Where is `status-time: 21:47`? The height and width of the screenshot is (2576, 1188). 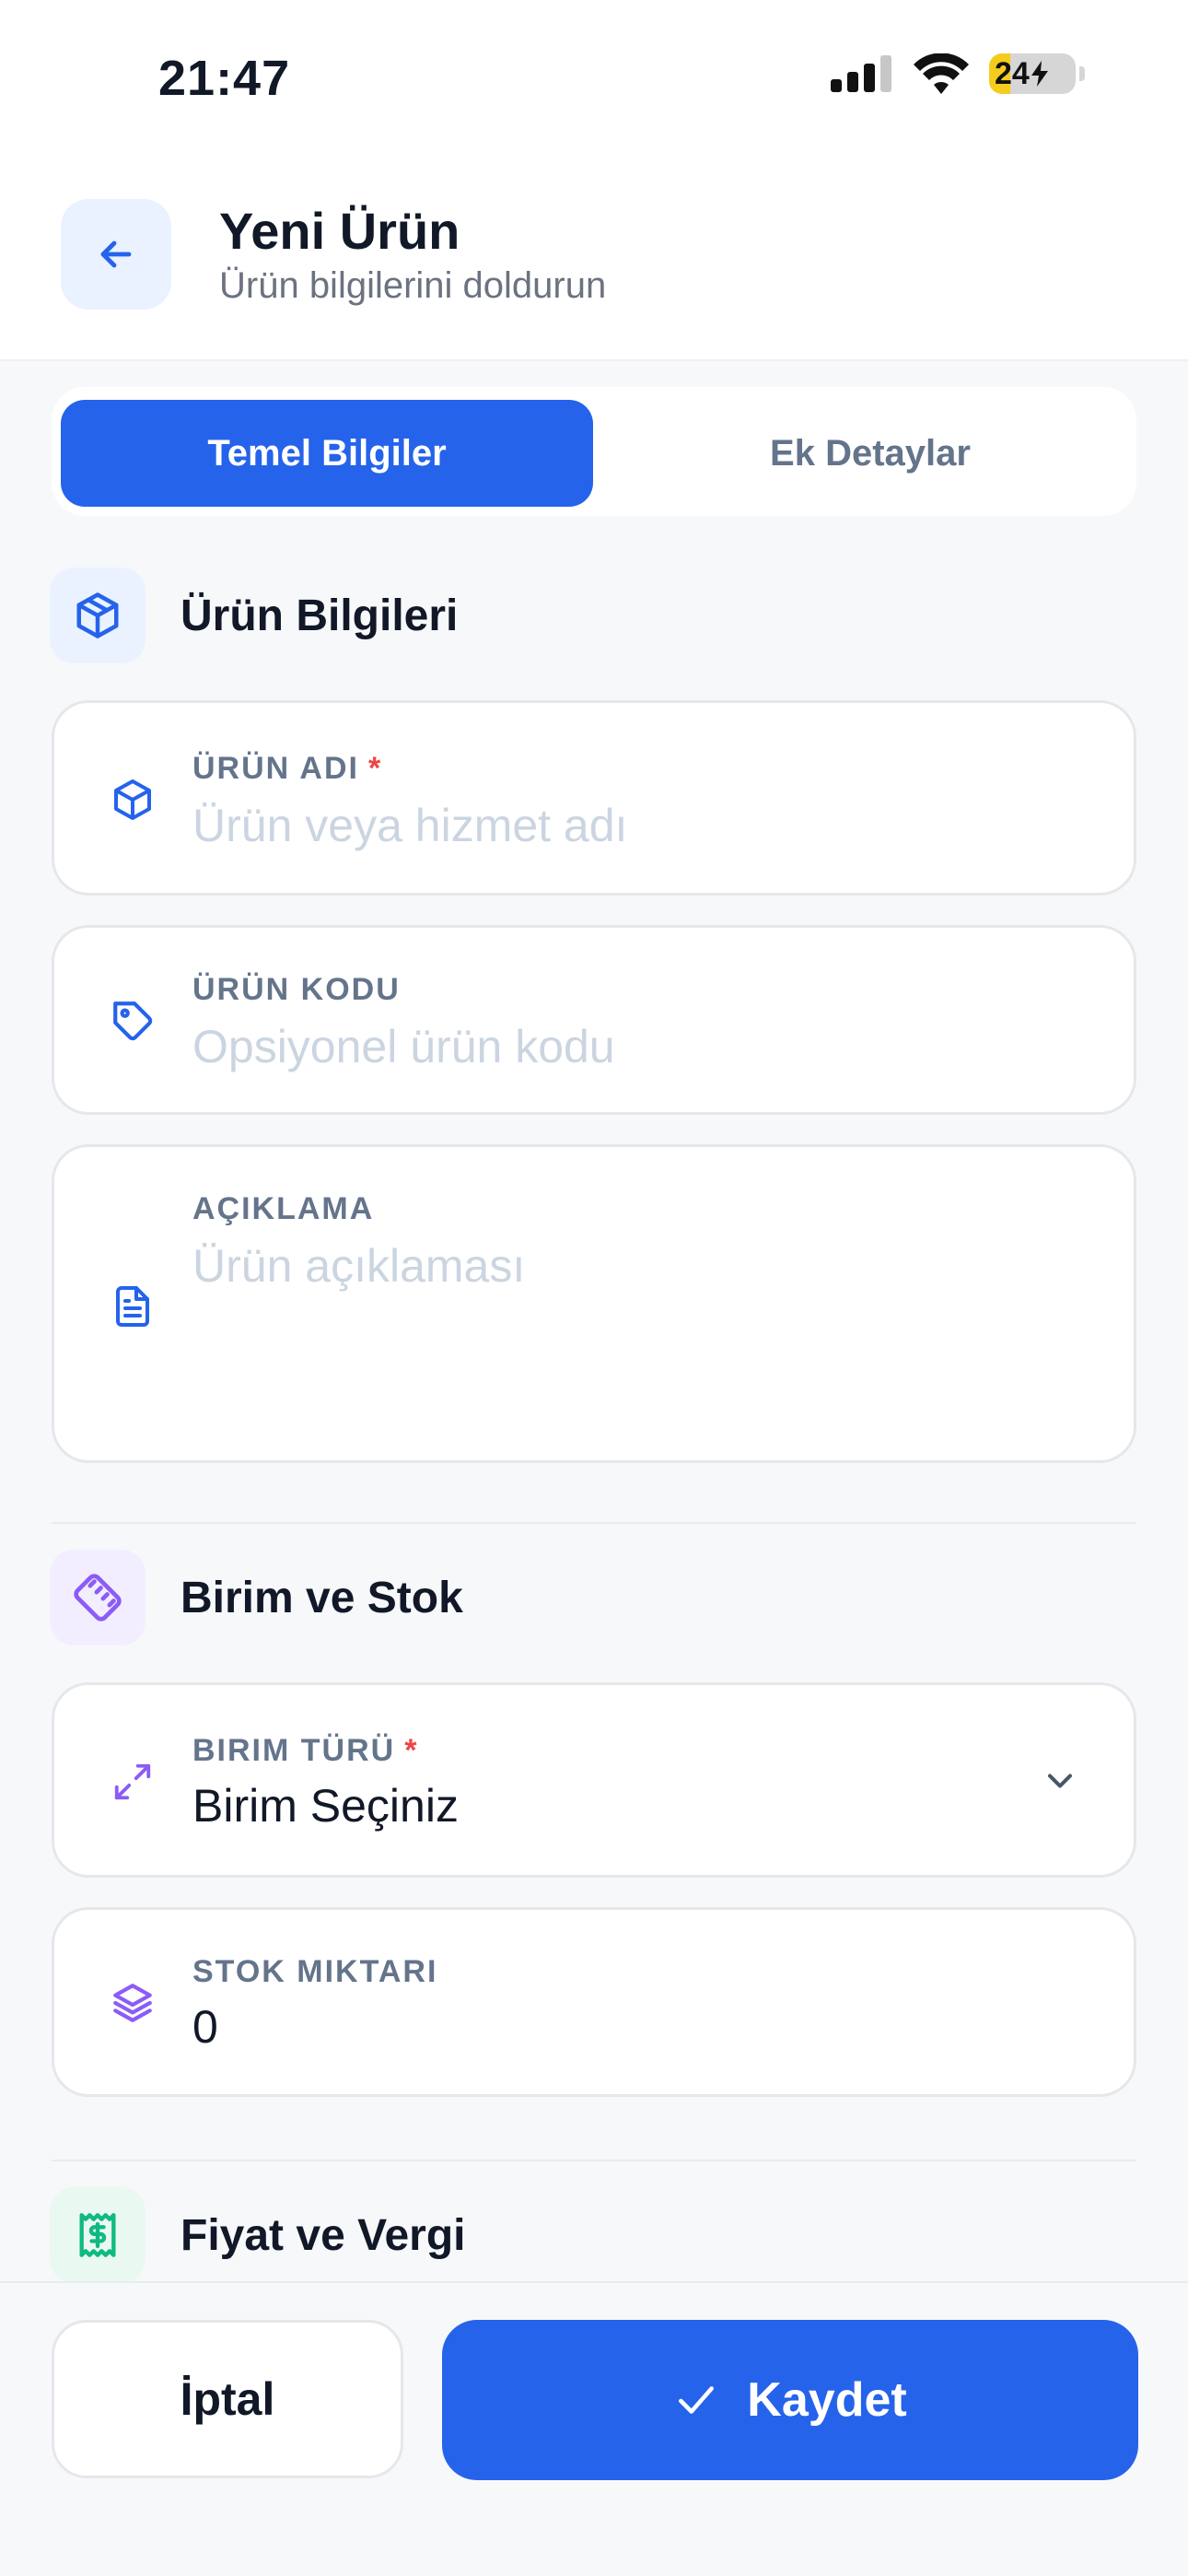
status-time: 21:47 is located at coordinates (224, 78).